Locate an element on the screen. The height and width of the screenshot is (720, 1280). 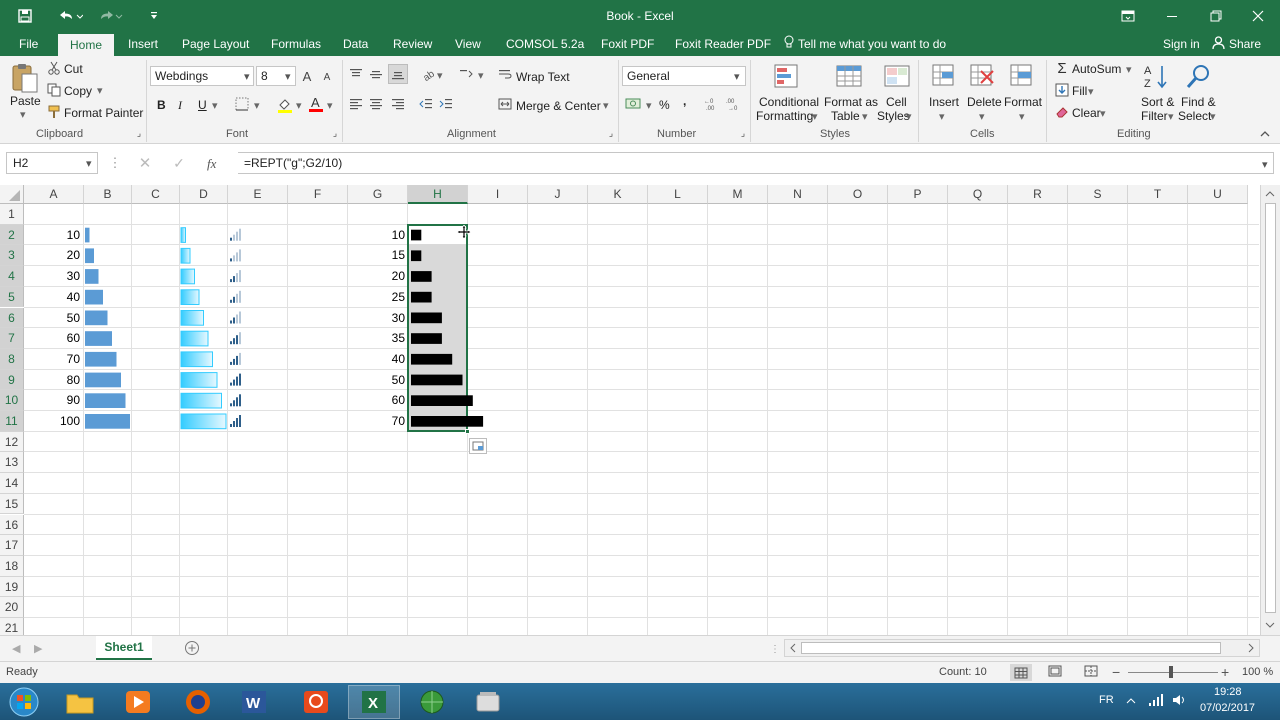
row-header-17: 17 is located at coordinates (12, 545).